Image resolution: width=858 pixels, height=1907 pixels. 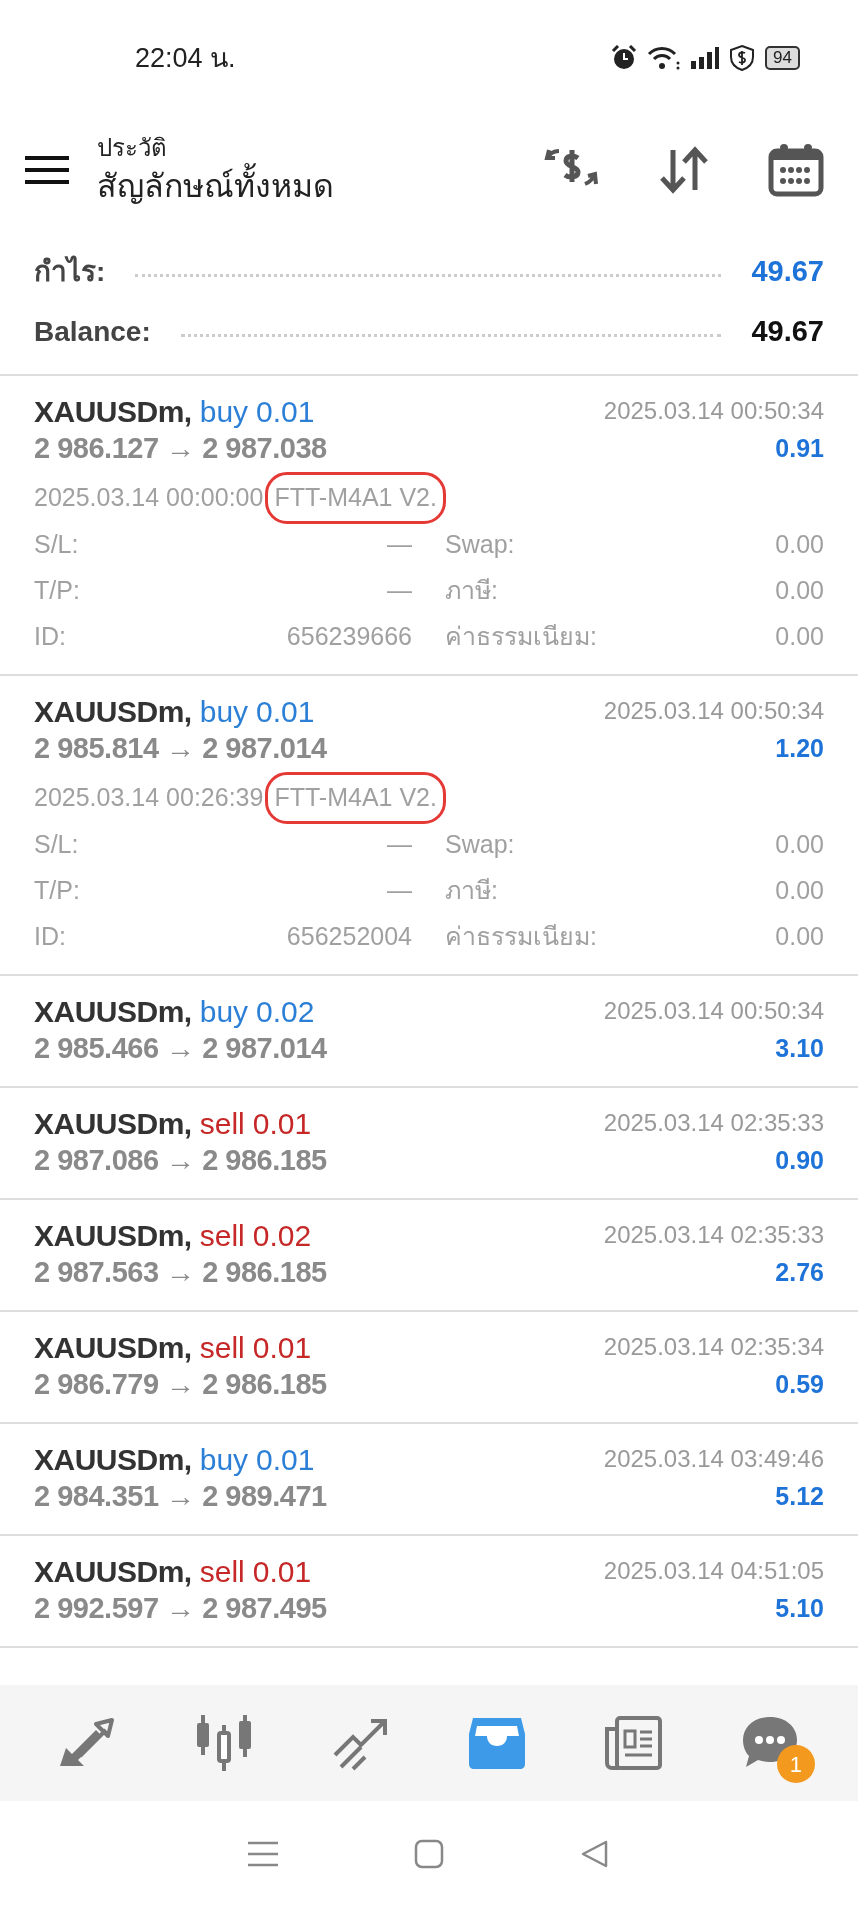 I want to click on detail-value: 656239666, so click(x=349, y=637).